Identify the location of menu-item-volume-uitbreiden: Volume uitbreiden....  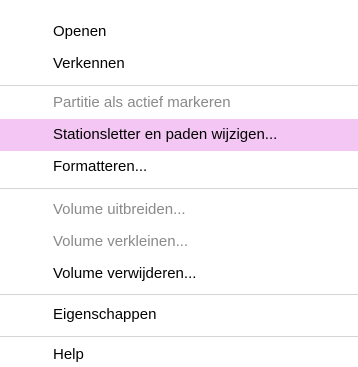
(119, 209).